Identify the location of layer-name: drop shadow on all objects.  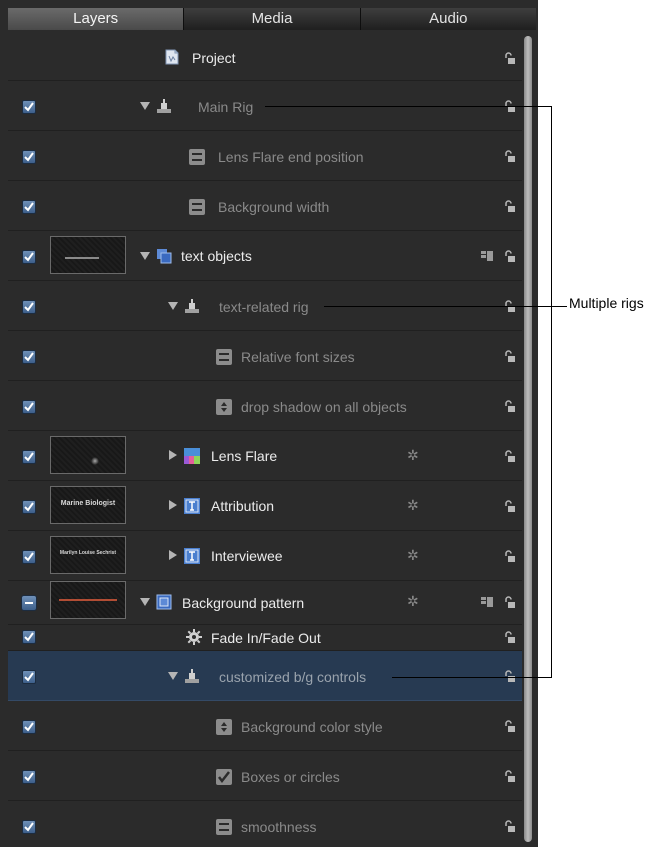
(324, 407).